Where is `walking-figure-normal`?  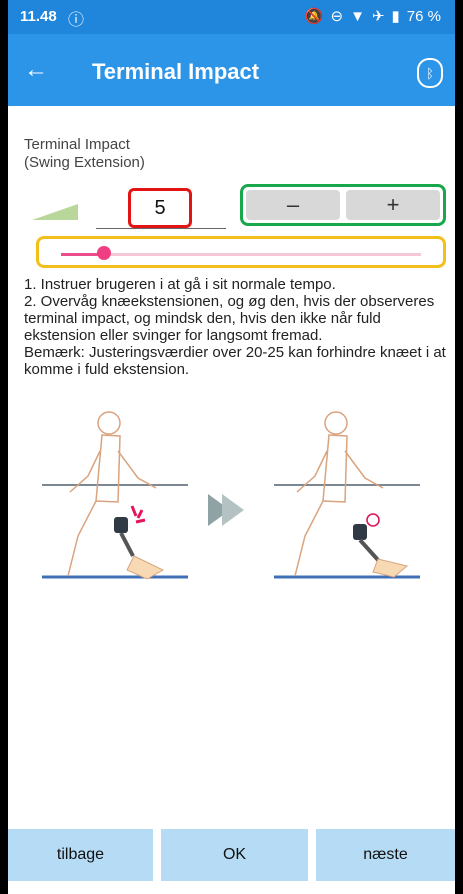
walking-figure-normal is located at coordinates (351, 494).